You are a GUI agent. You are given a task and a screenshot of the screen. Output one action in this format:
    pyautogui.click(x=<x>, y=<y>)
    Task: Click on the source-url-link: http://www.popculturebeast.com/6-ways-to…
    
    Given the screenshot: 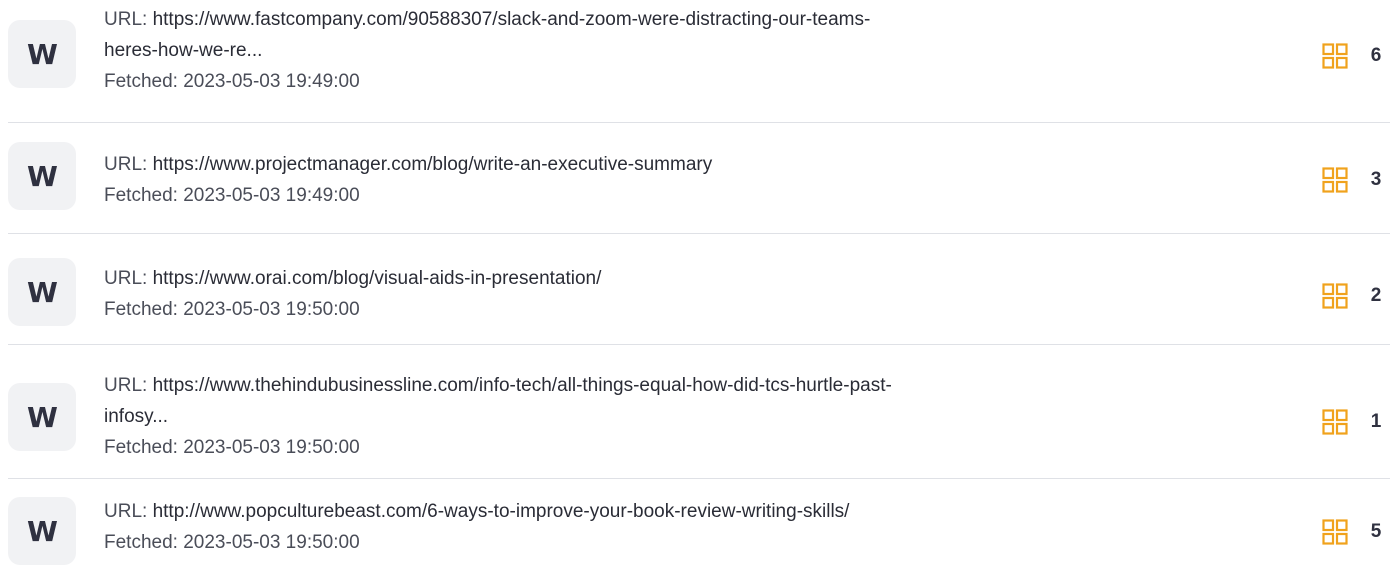 What is the action you would take?
    pyautogui.click(x=501, y=511)
    